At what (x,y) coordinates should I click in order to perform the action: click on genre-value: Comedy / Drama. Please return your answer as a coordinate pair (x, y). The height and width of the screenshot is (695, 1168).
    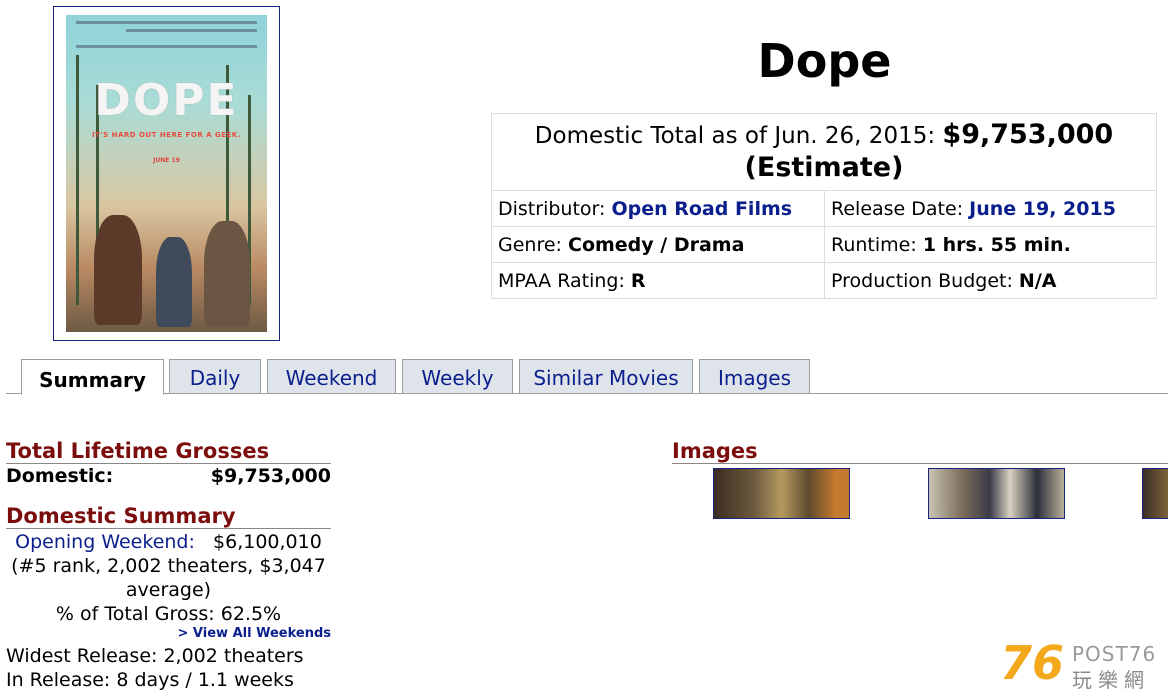
    Looking at the image, I should click on (656, 244).